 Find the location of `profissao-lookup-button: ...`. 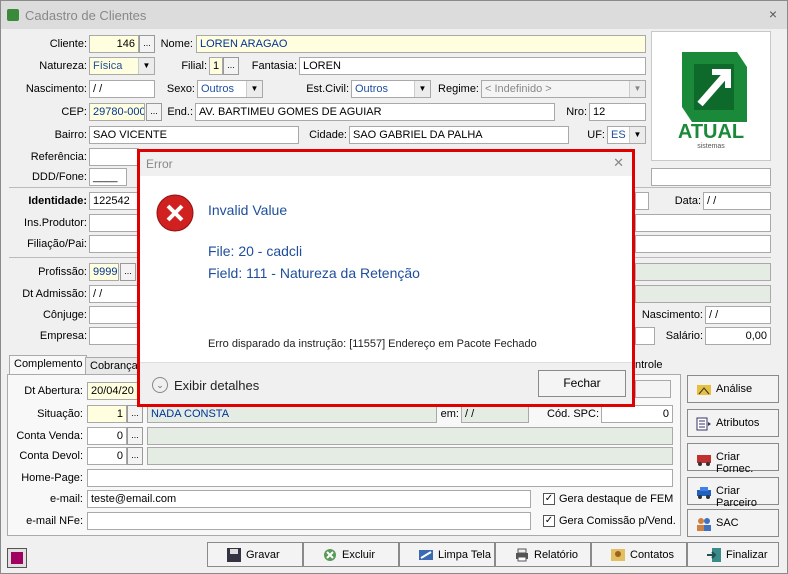

profissao-lookup-button: ... is located at coordinates (128, 272).